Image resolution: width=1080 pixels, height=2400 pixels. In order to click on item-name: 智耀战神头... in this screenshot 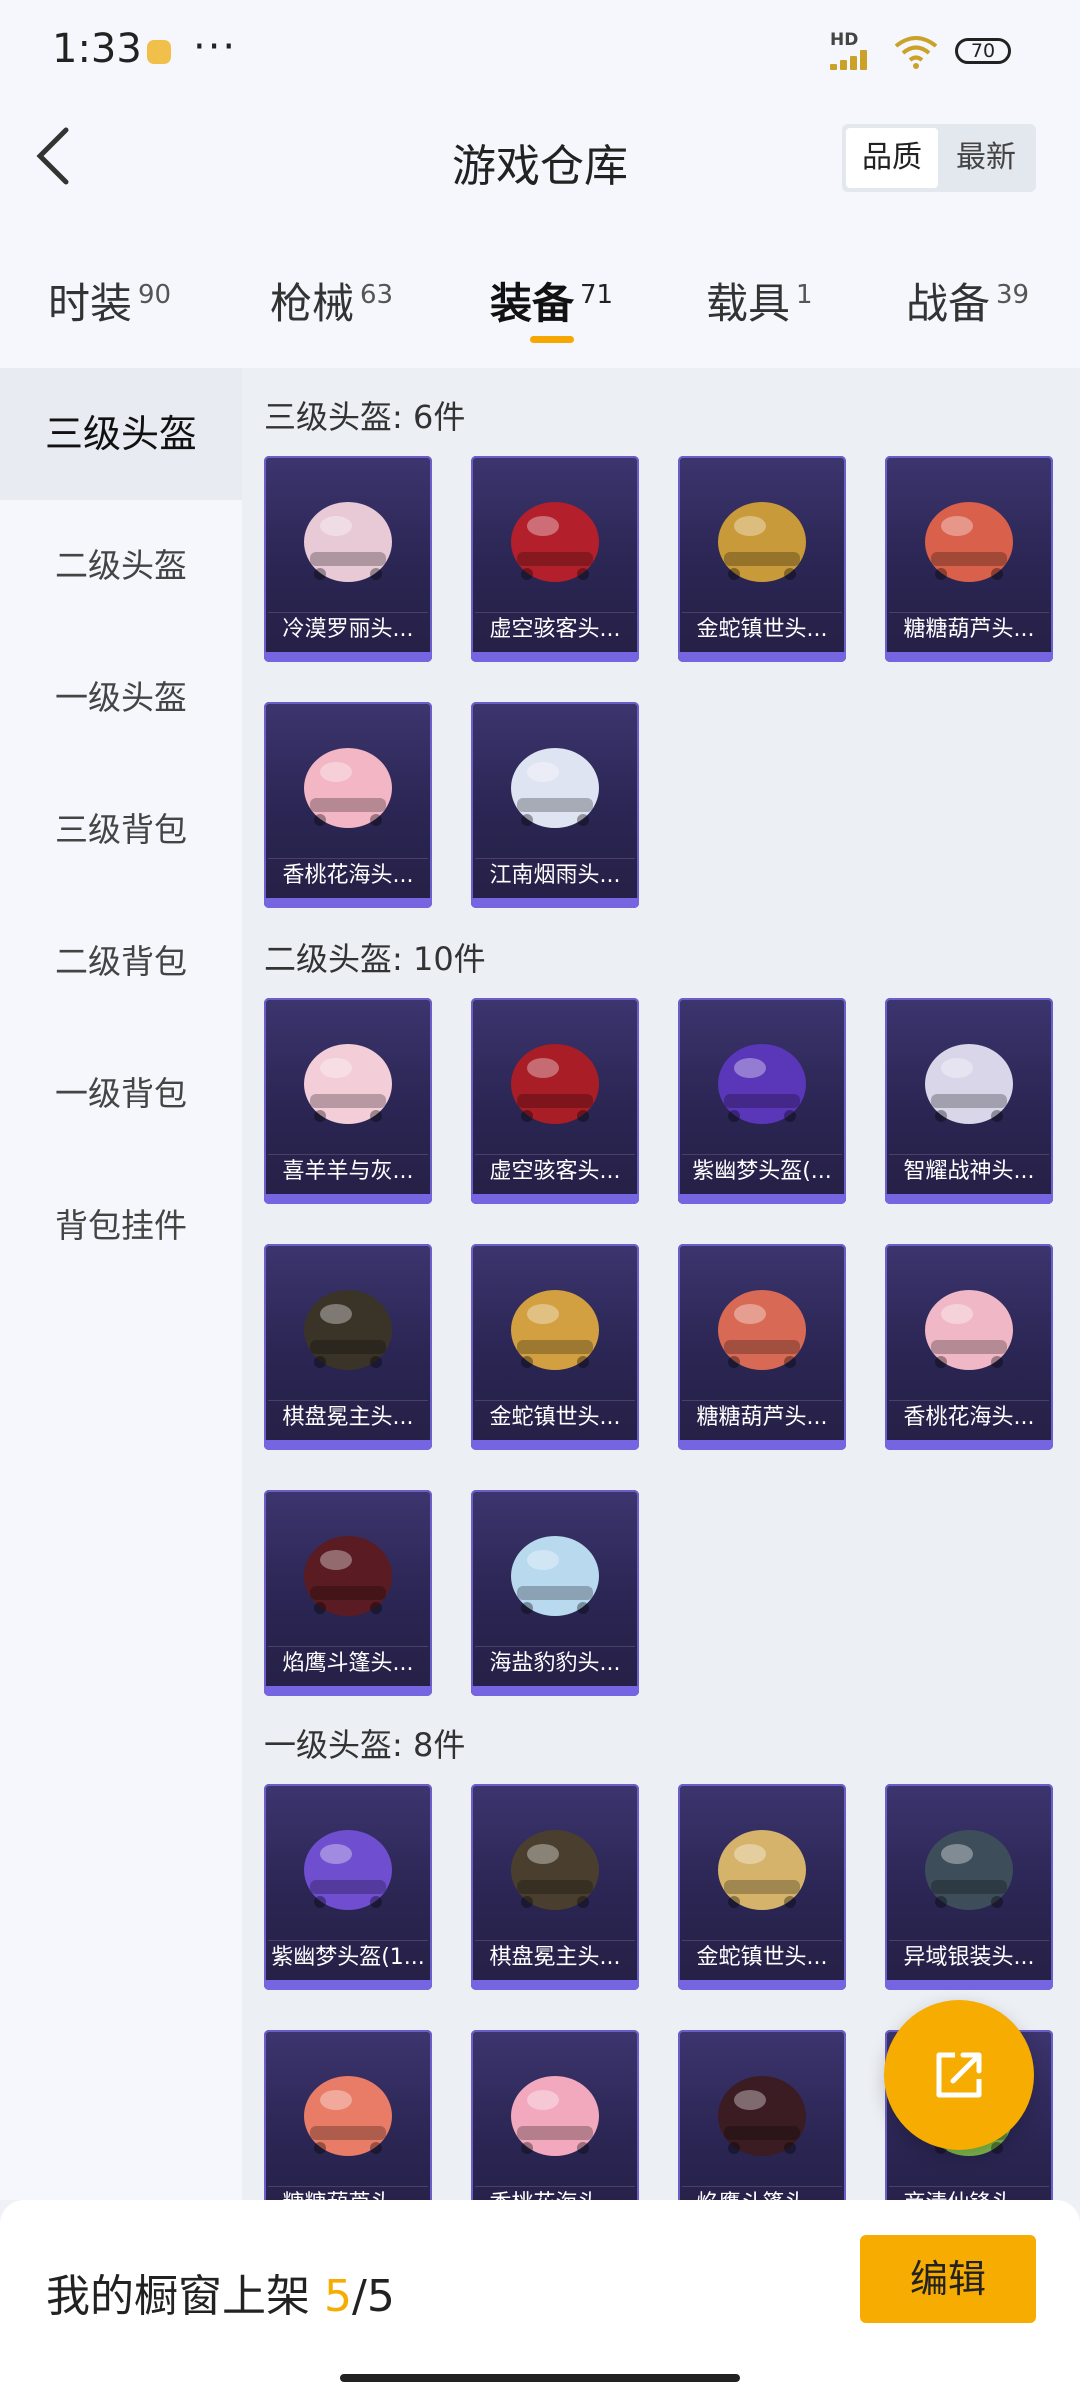, I will do `click(969, 1171)`.